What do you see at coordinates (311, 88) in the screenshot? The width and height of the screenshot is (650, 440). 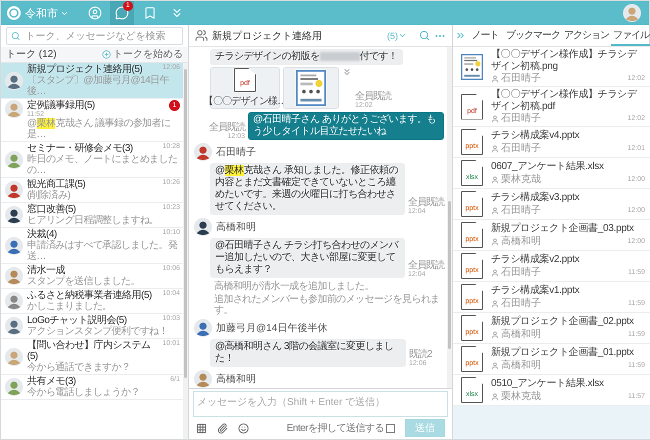 I see `image-attachment` at bounding box center [311, 88].